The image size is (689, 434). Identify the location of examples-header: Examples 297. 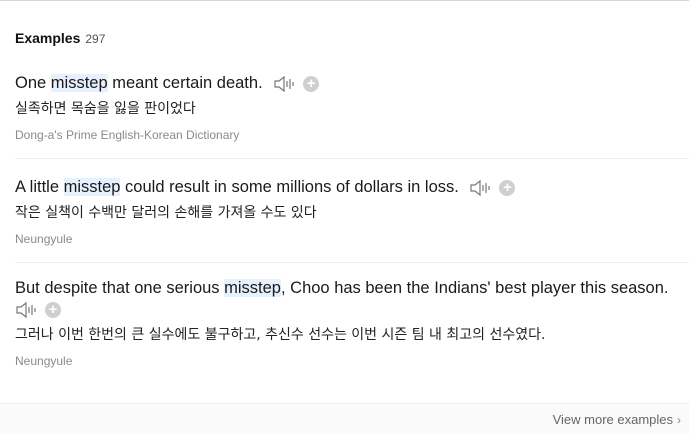
(60, 38).